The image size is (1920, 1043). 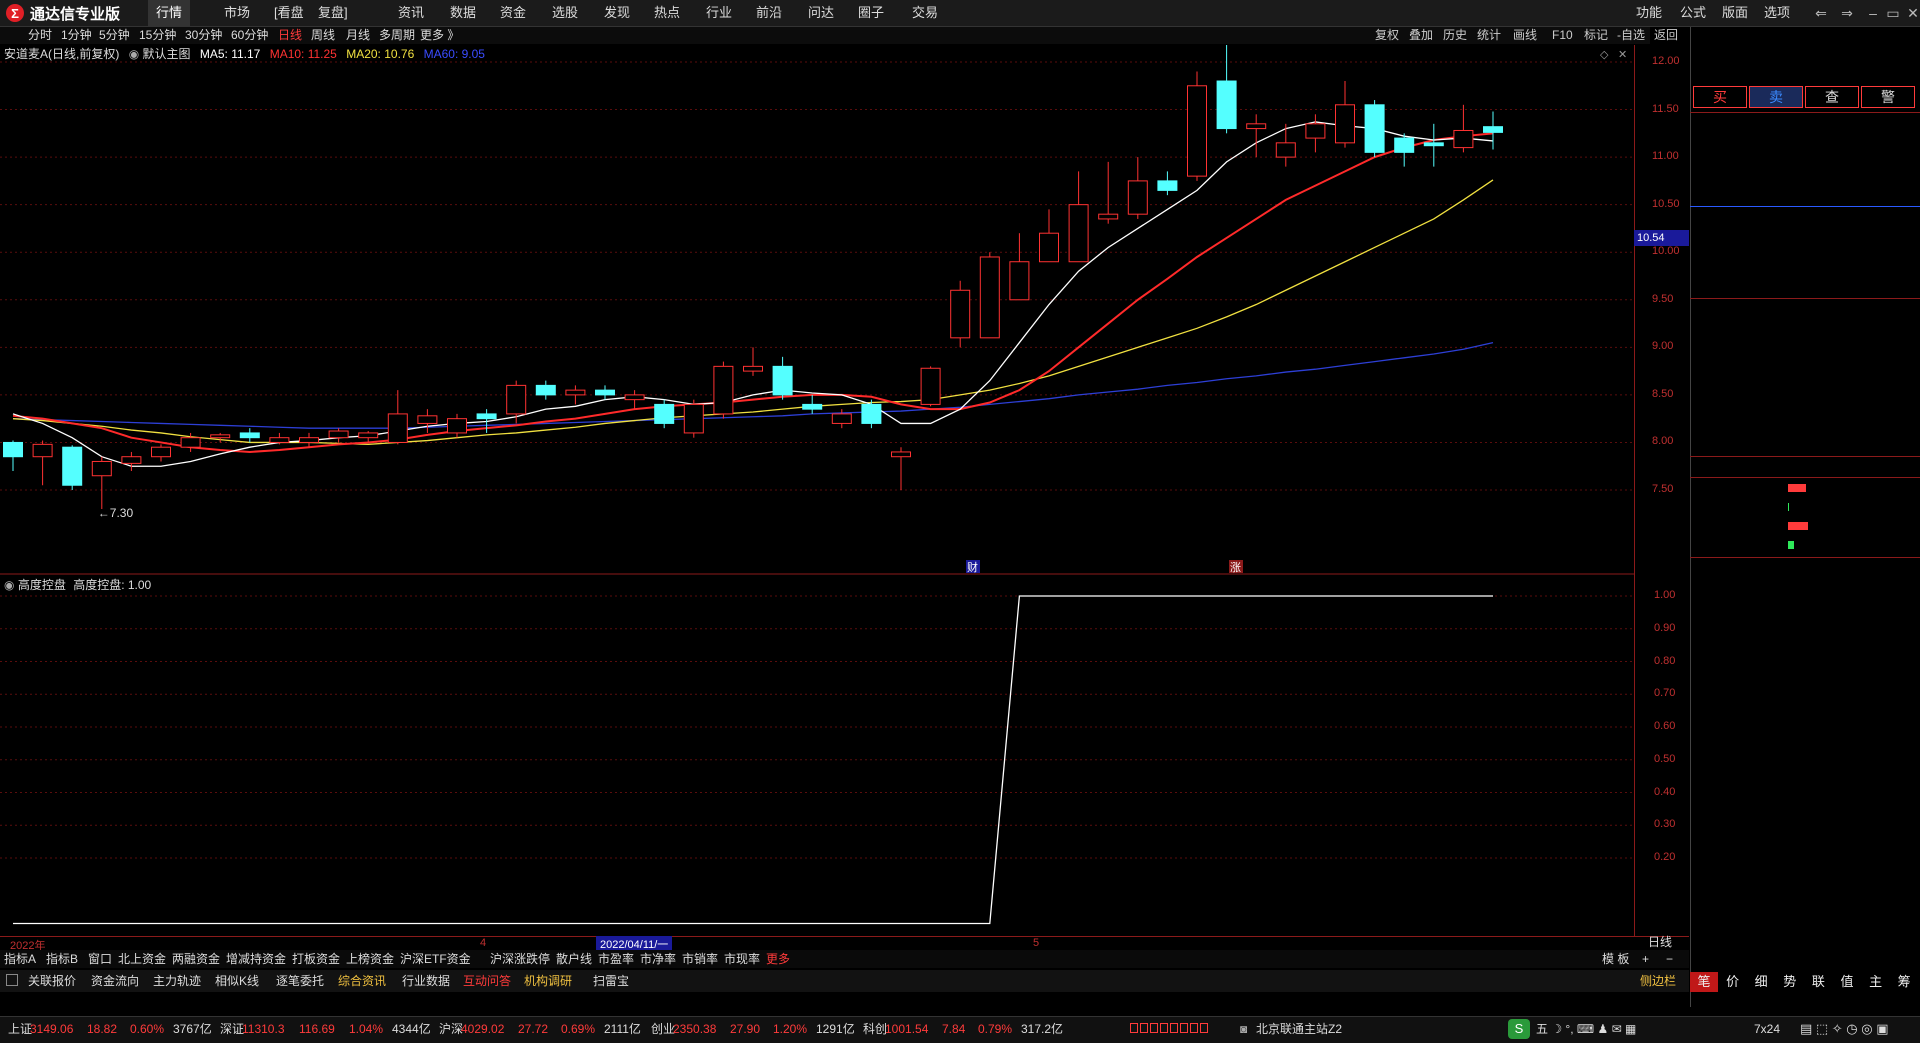 I want to click on indicator-tab-2: 窗口, so click(x=100, y=959).